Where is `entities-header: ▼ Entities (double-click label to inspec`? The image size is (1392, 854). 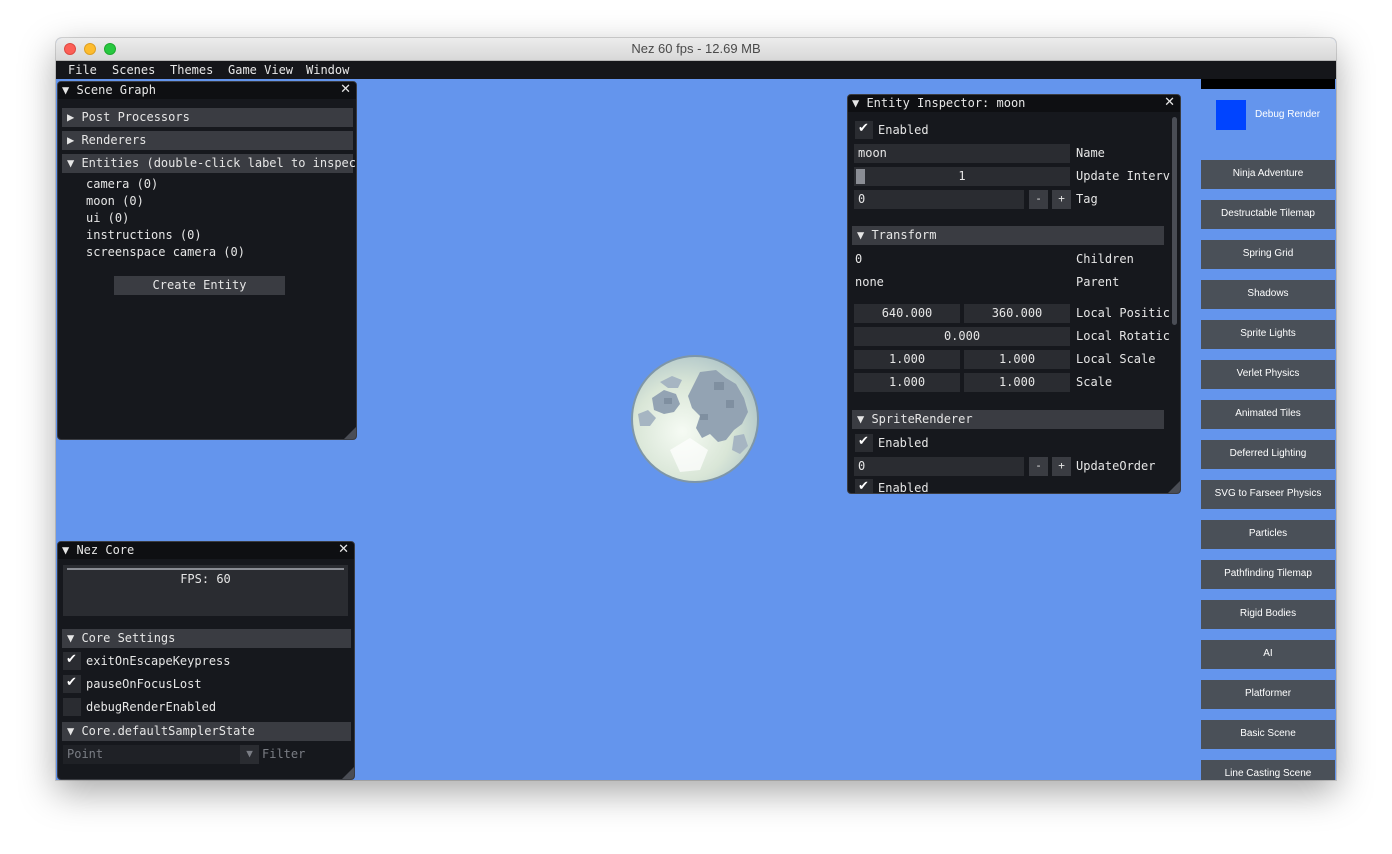
entities-header: ▼ Entities (double-click label to inspec is located at coordinates (209, 163).